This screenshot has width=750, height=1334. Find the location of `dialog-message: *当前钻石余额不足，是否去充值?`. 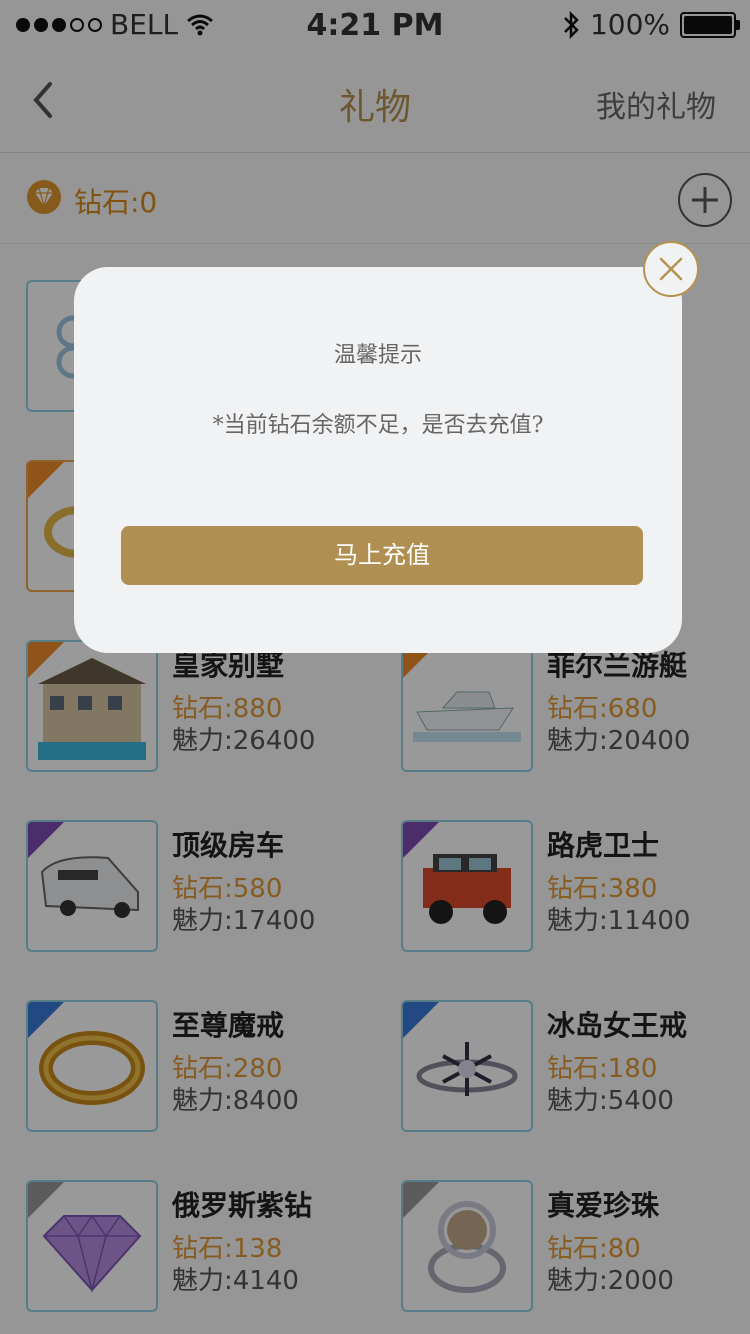

dialog-message: *当前钻石余额不足，是否去充值? is located at coordinates (378, 425).